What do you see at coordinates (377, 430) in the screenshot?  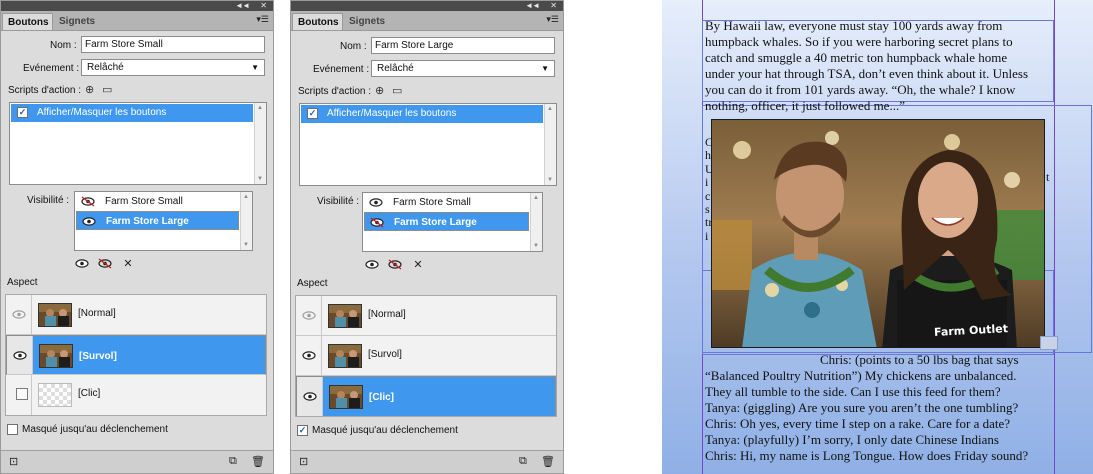 I see `masque-option: ✓ Masqué jusqu'au déclenchement` at bounding box center [377, 430].